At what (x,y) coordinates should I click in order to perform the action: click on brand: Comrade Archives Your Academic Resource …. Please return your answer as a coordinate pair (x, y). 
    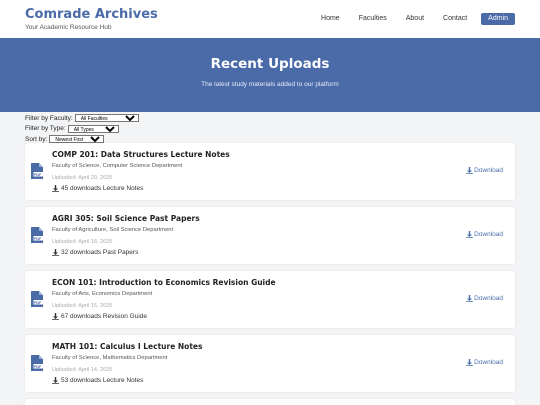
    Looking at the image, I should click on (91, 19).